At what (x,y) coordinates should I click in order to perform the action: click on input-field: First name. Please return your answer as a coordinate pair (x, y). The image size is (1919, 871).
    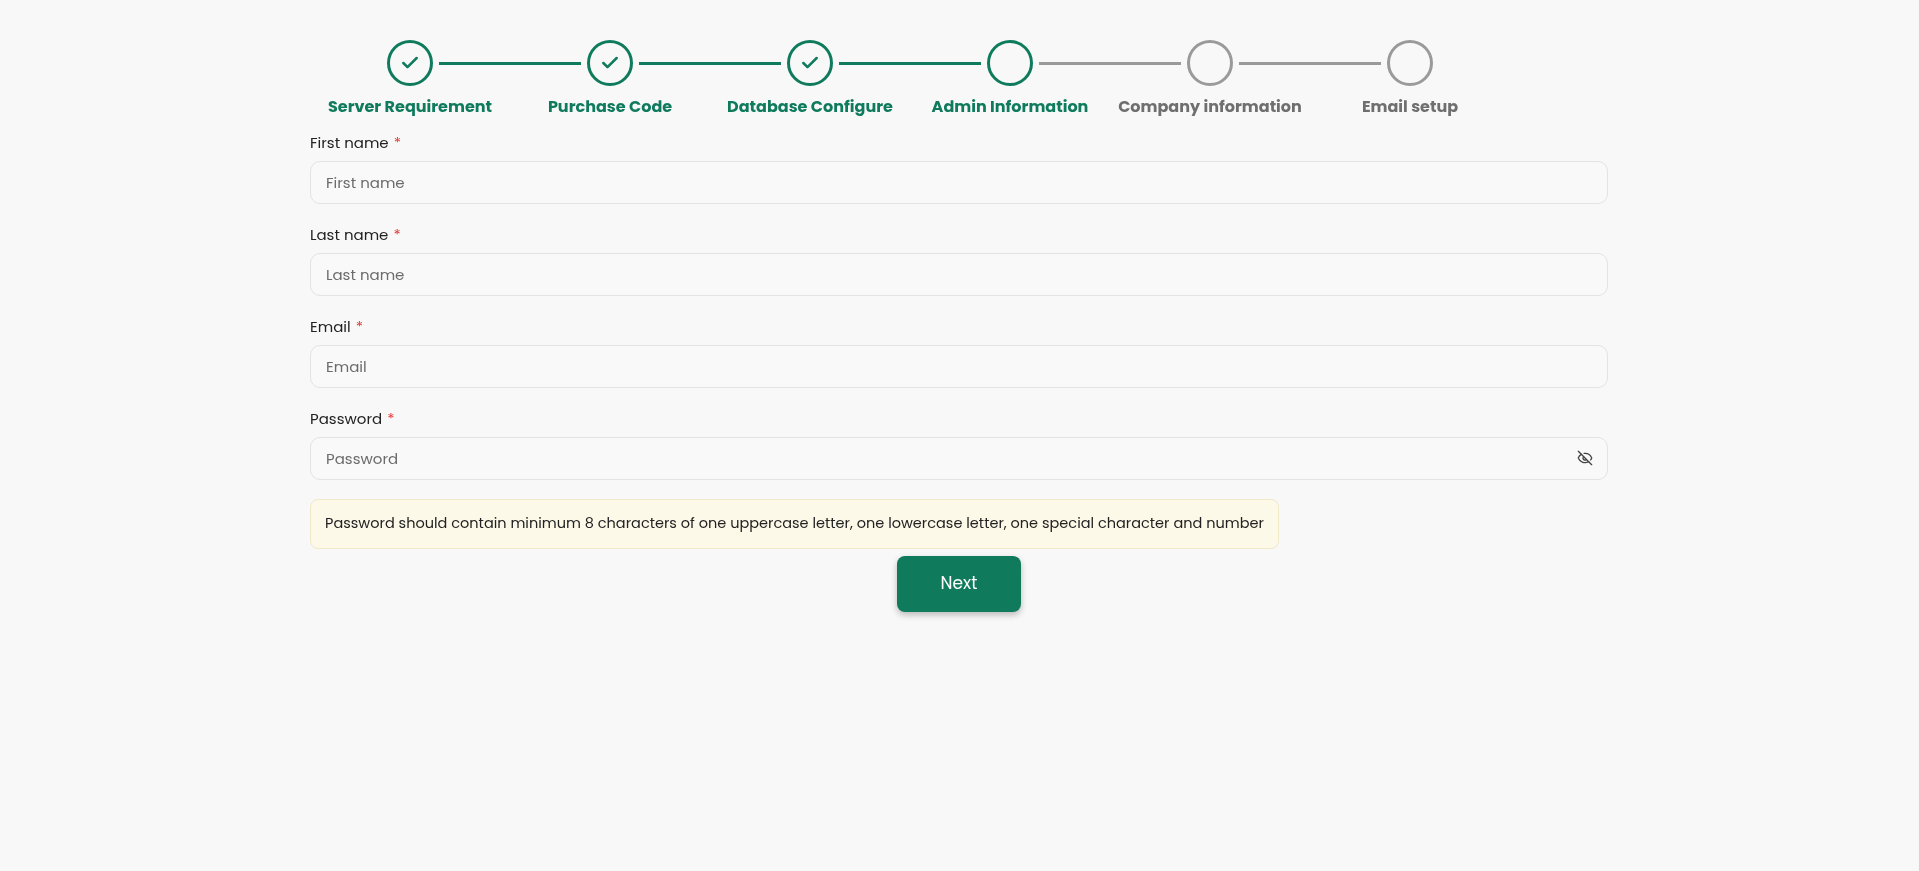
    Looking at the image, I should click on (959, 182).